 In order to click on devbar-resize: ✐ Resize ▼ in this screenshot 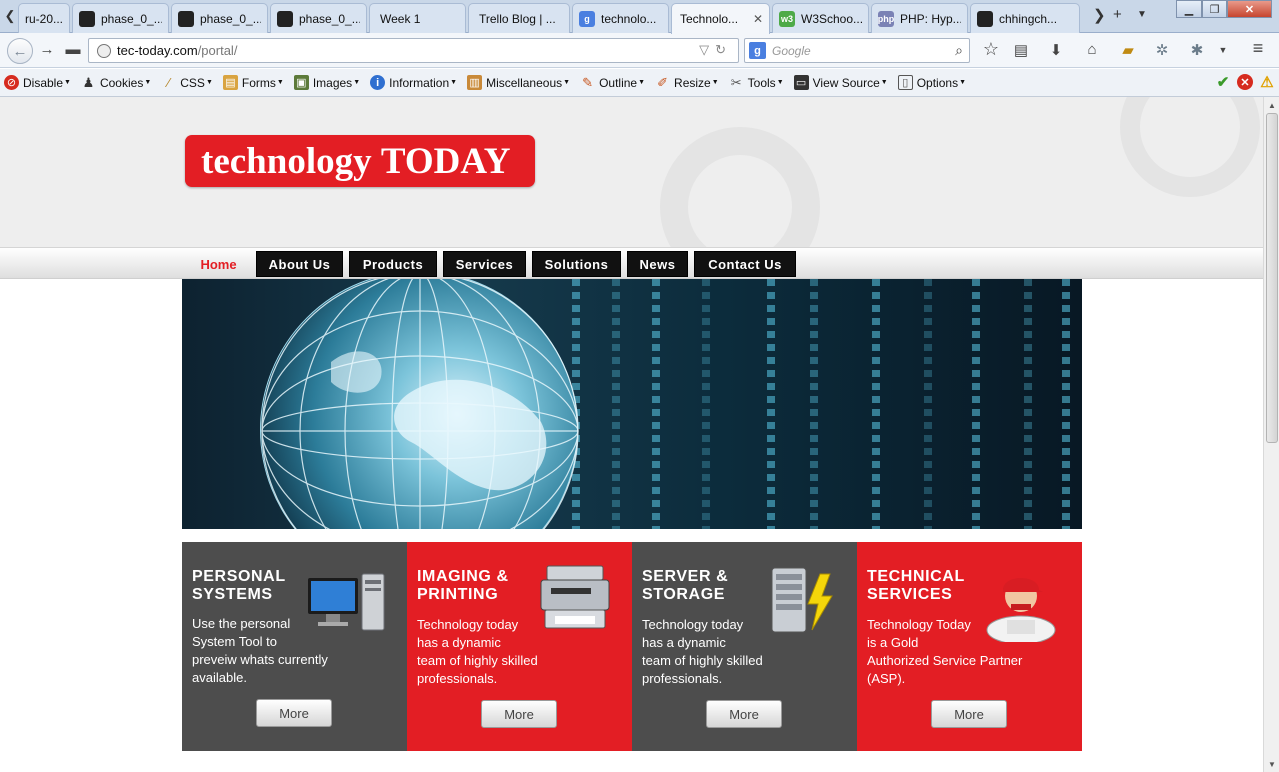, I will do `click(687, 82)`.